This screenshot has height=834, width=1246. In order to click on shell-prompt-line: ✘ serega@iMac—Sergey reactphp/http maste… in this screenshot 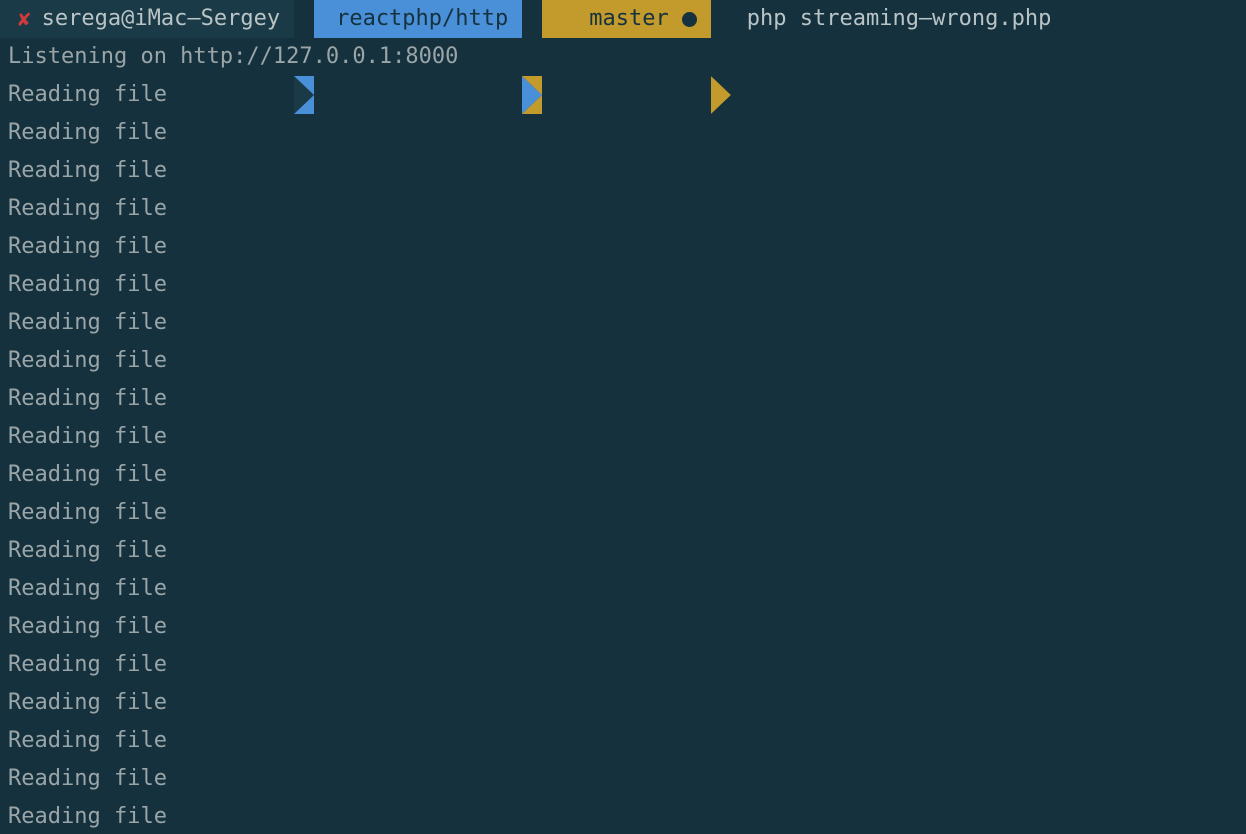, I will do `click(623, 57)`.